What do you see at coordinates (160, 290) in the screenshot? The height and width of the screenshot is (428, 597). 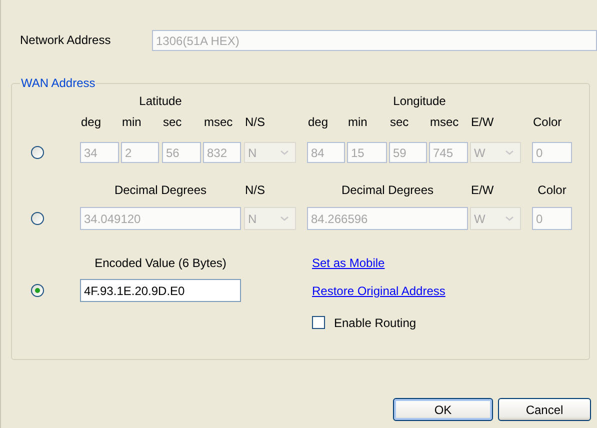 I see `input-field: 4F.93.1E.20.9D.E0` at bounding box center [160, 290].